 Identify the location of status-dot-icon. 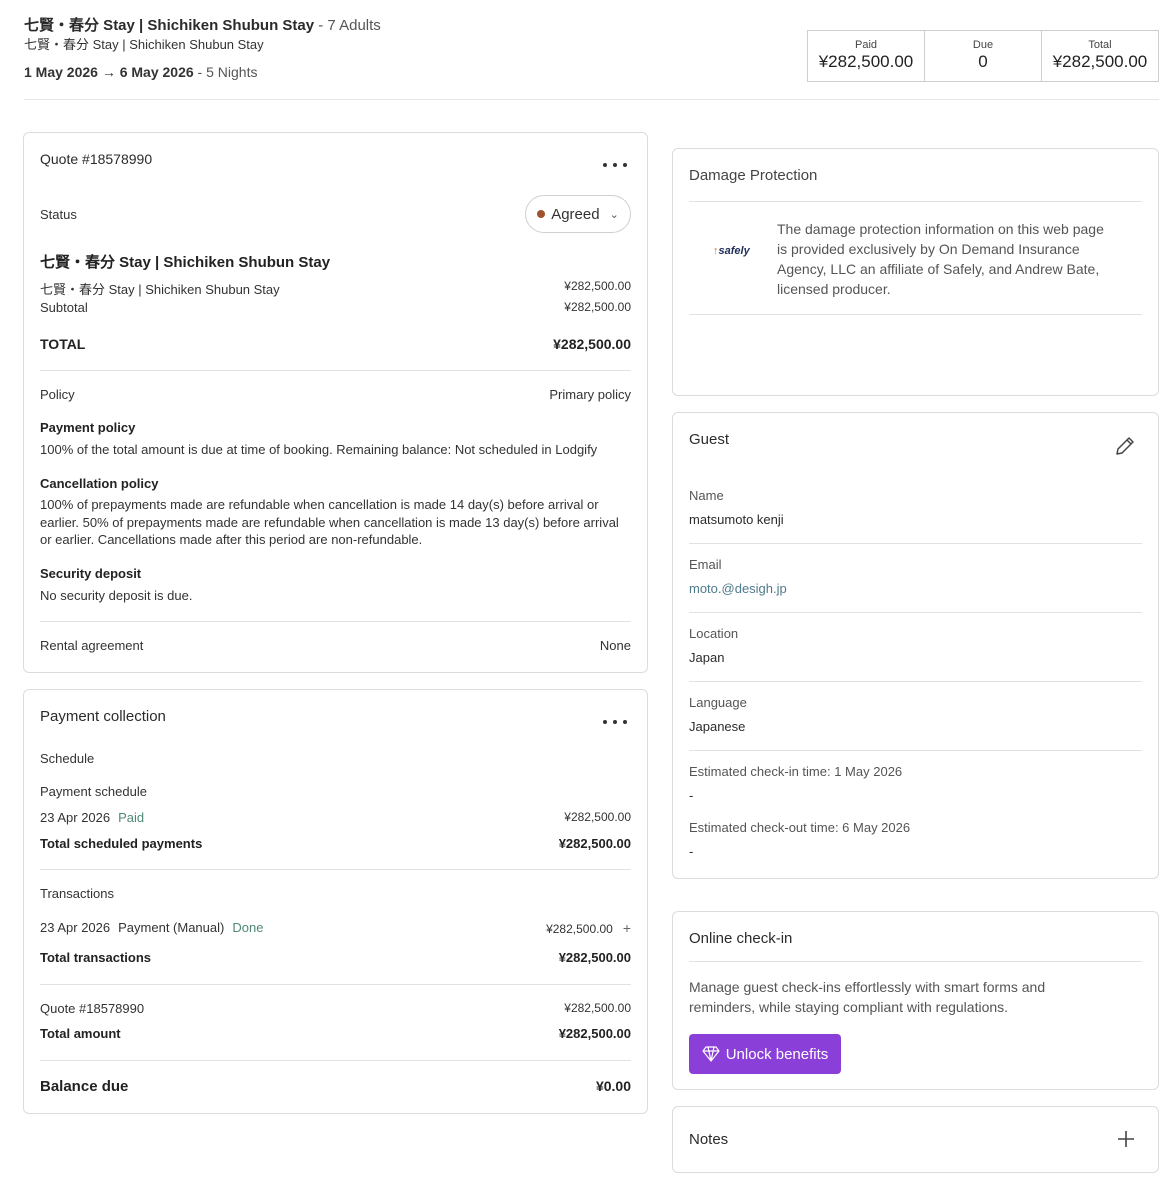
(541, 214).